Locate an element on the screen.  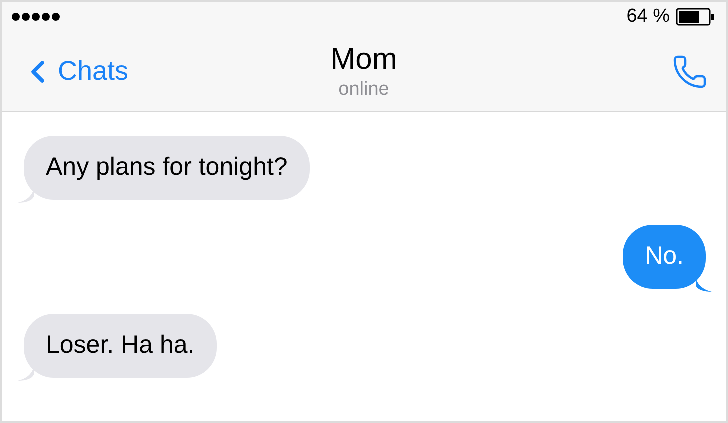
battery-percentage: 64 % is located at coordinates (648, 16).